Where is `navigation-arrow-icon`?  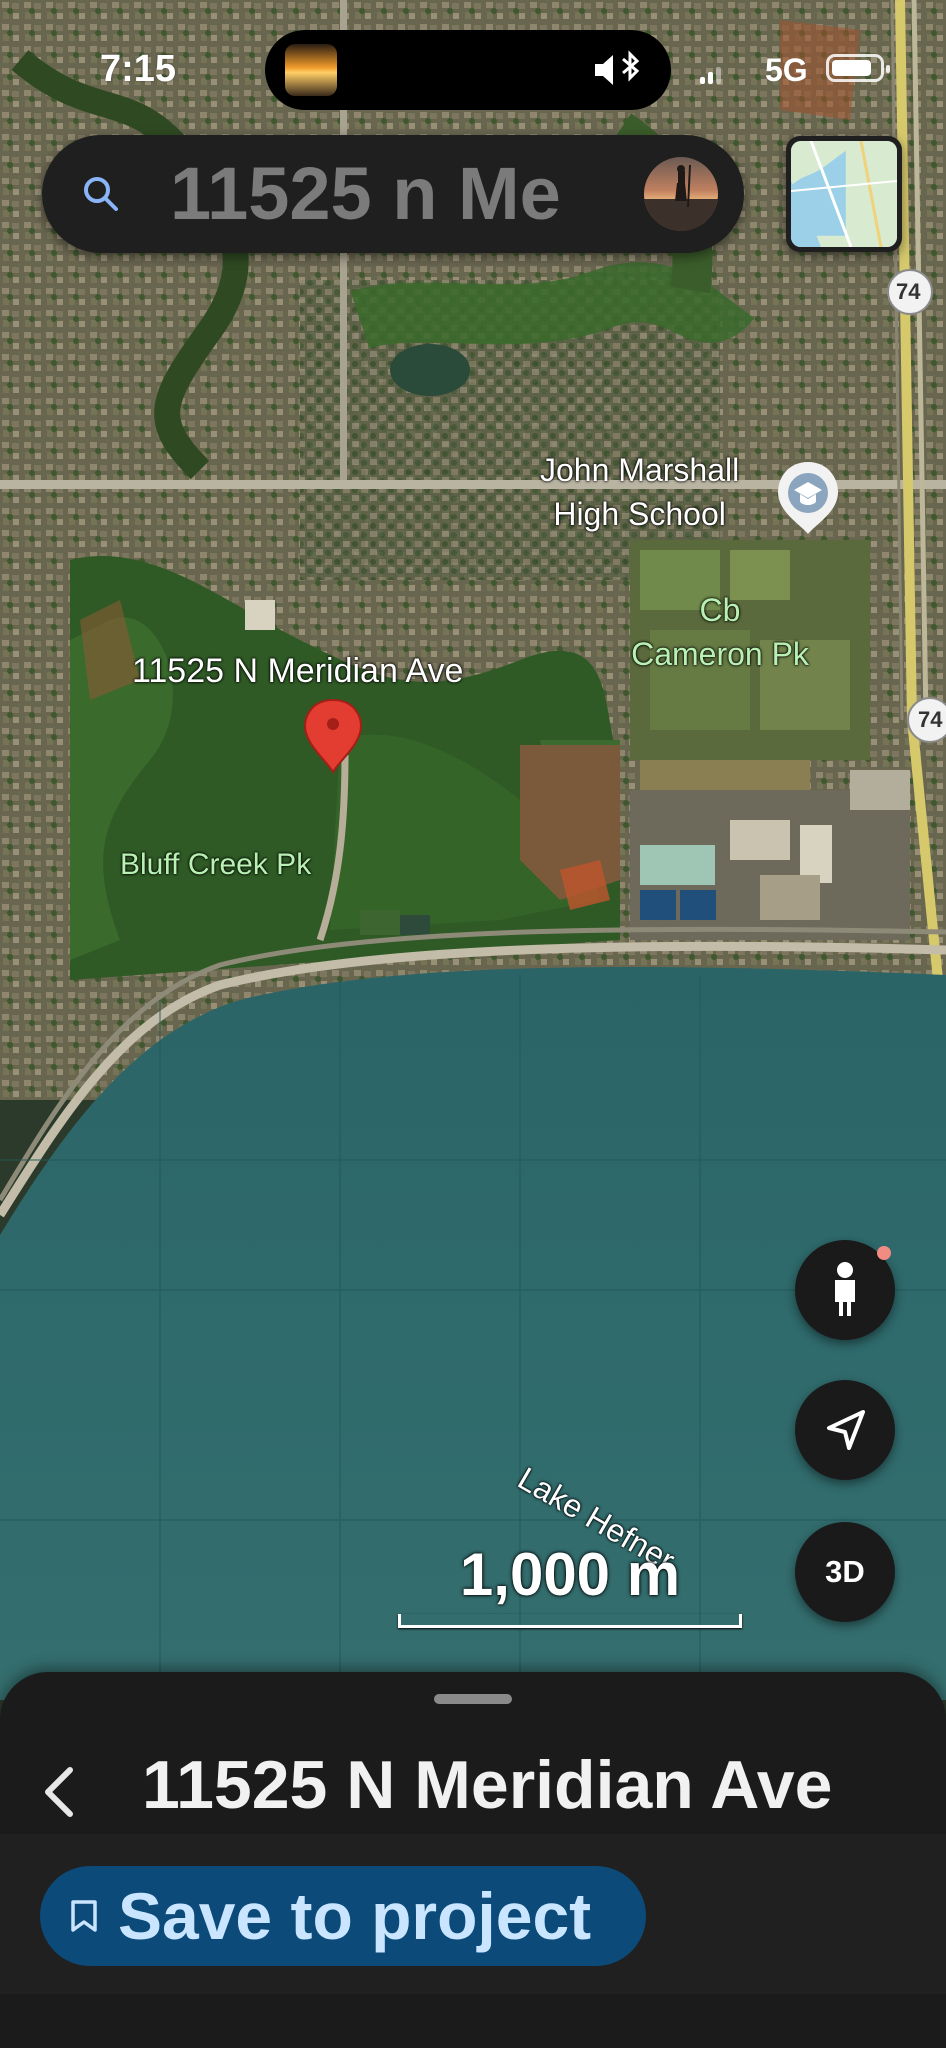 navigation-arrow-icon is located at coordinates (846, 1430).